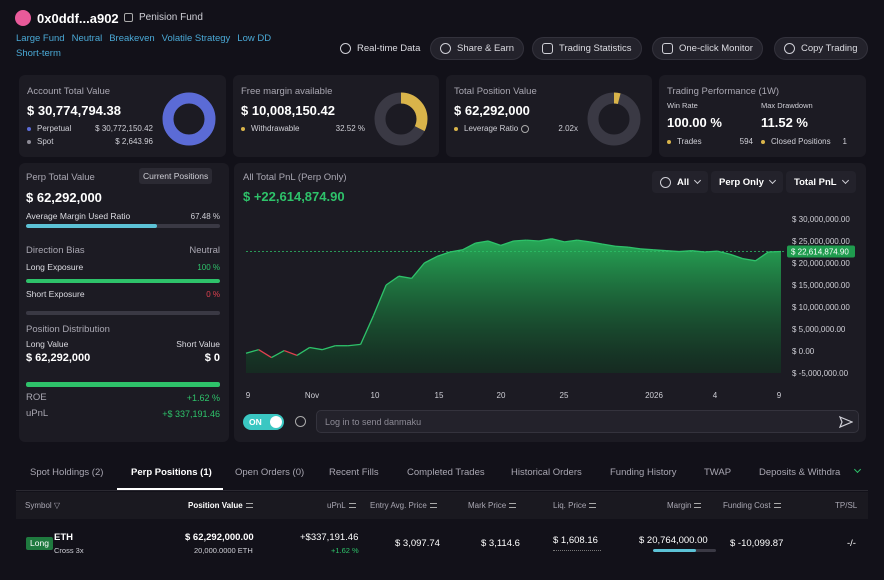 This screenshot has height=580, width=884. I want to click on long-exposure-row: Long Exposure 100 %, so click(123, 267).